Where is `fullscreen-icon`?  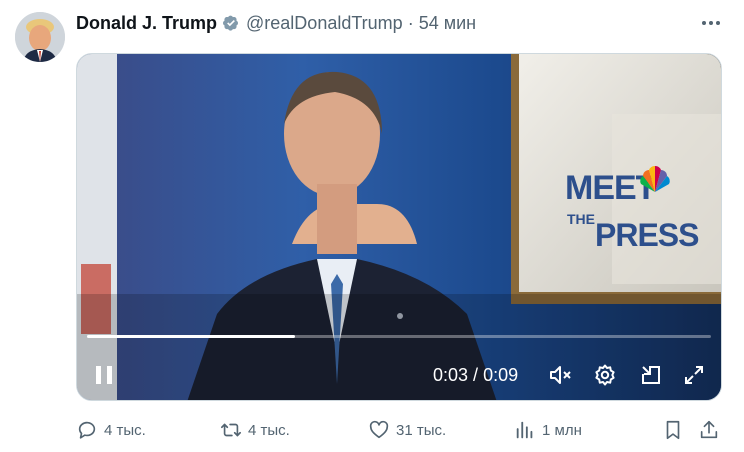
fullscreen-icon is located at coordinates (694, 375).